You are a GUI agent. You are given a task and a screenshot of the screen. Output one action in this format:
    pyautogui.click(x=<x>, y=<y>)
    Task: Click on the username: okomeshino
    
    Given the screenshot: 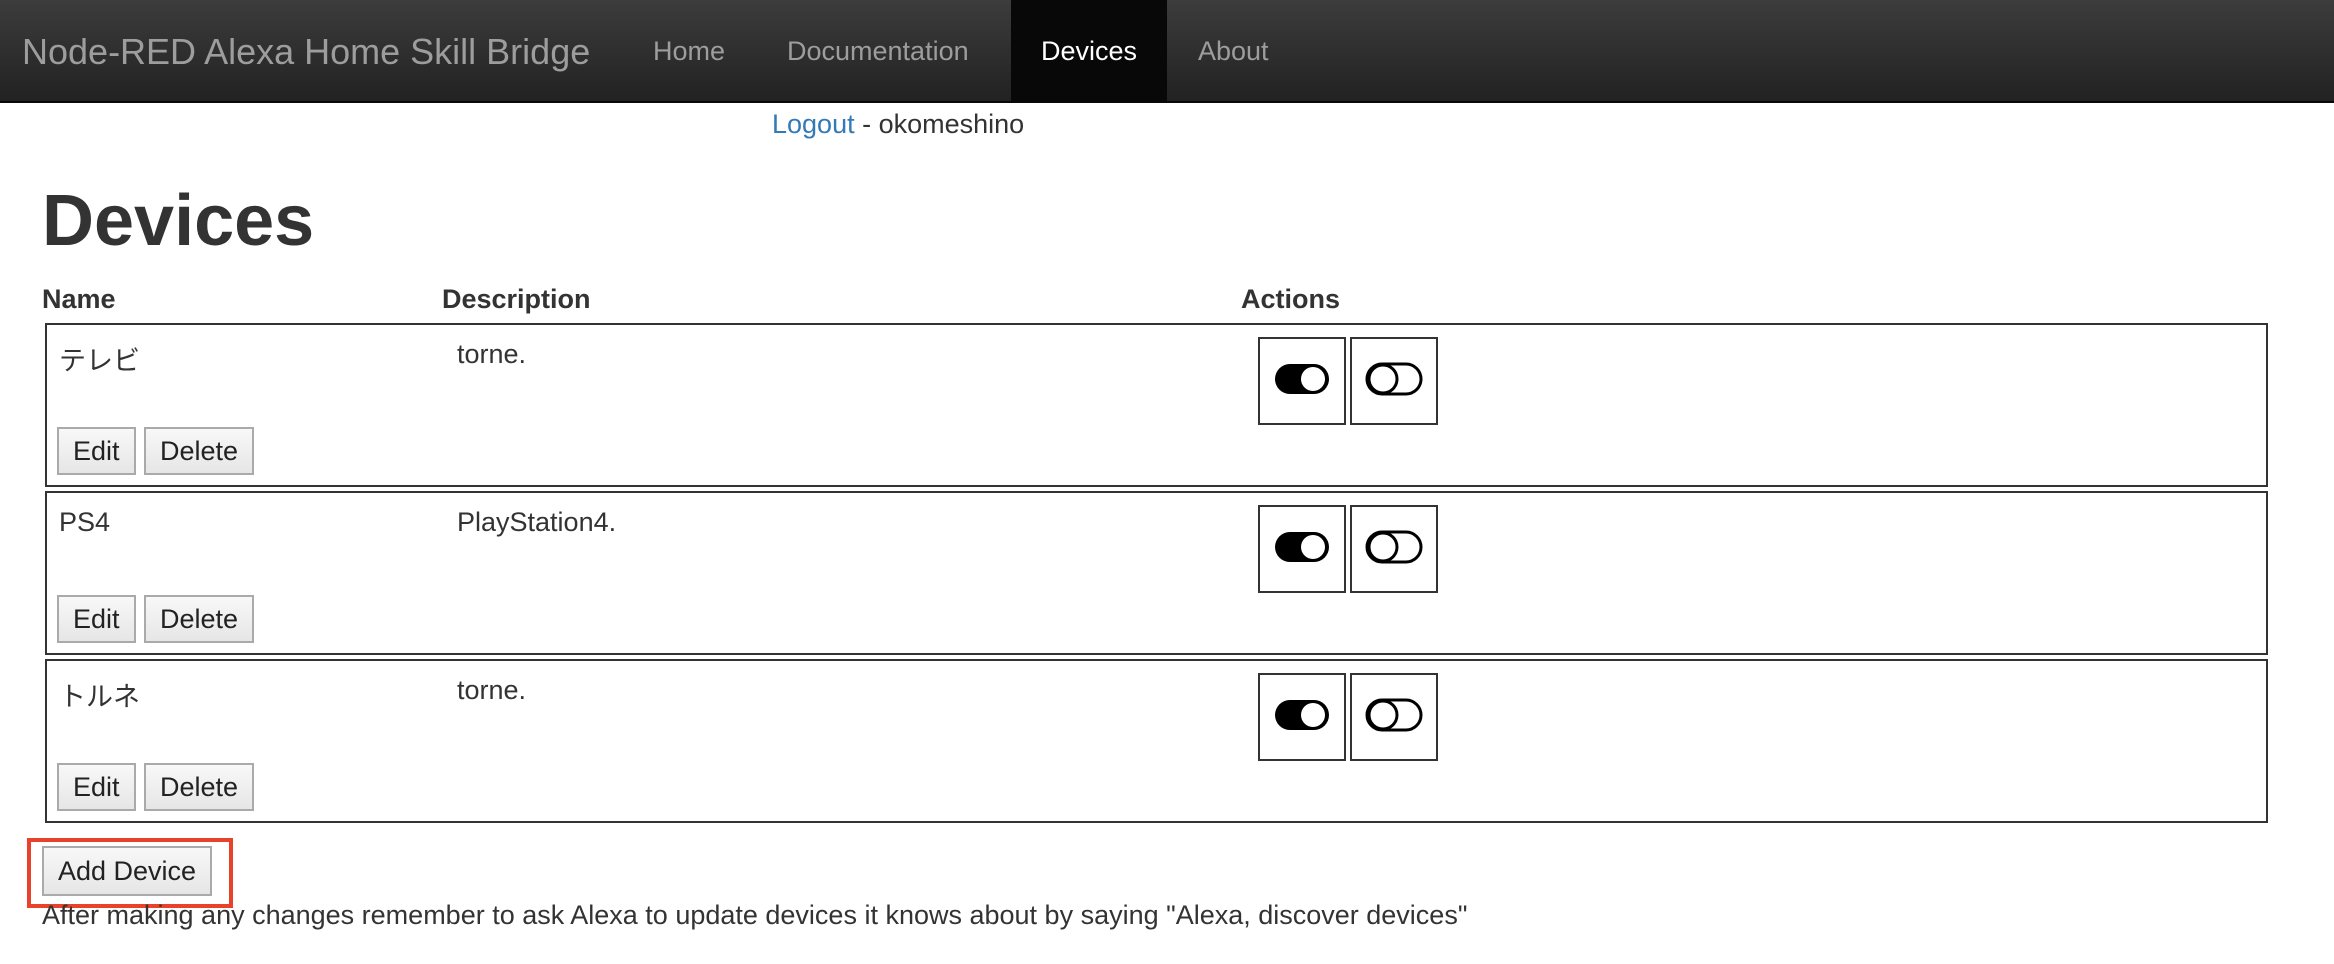 What is the action you would take?
    pyautogui.click(x=951, y=124)
    